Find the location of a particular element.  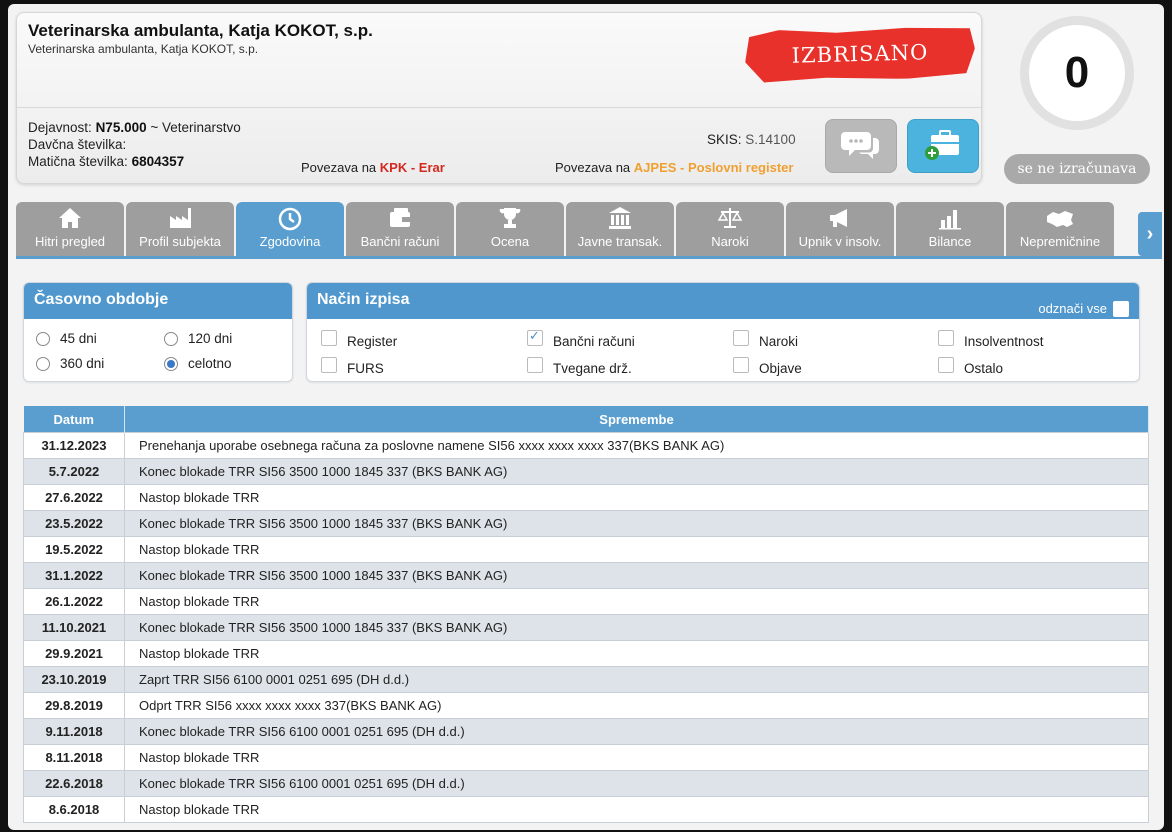

radio-label: 360 dni is located at coordinates (82, 363).